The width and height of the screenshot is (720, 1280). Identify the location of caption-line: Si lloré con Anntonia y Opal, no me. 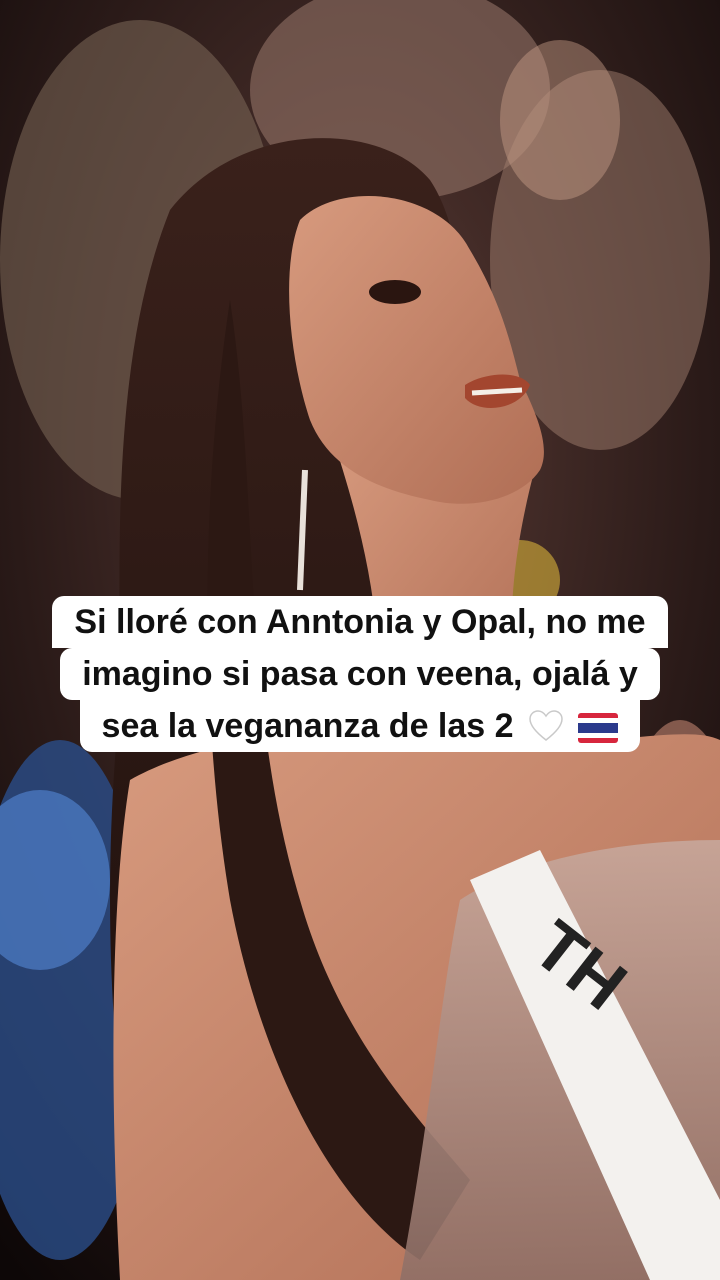
(360, 622).